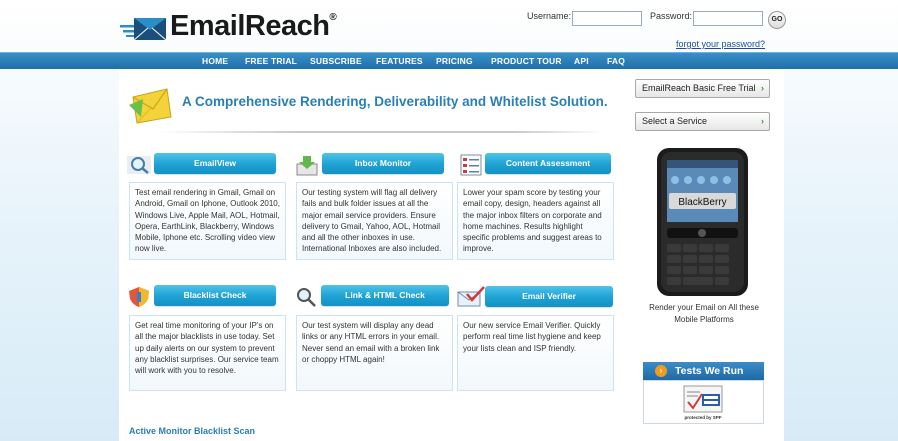  Describe the element at coordinates (143, 28) in the screenshot. I see `envelope-logo-icon` at that location.